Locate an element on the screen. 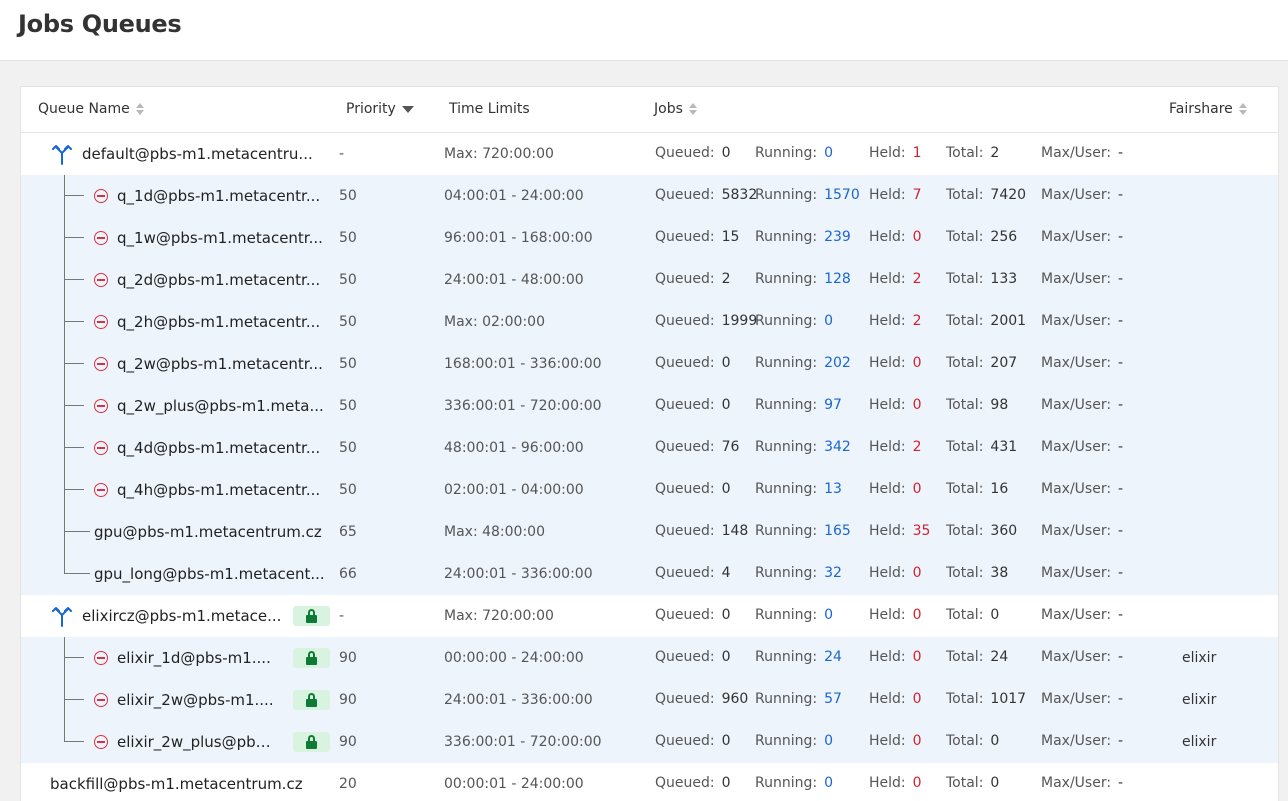 The image size is (1288, 801). minus-circle-icon is located at coordinates (101, 406).